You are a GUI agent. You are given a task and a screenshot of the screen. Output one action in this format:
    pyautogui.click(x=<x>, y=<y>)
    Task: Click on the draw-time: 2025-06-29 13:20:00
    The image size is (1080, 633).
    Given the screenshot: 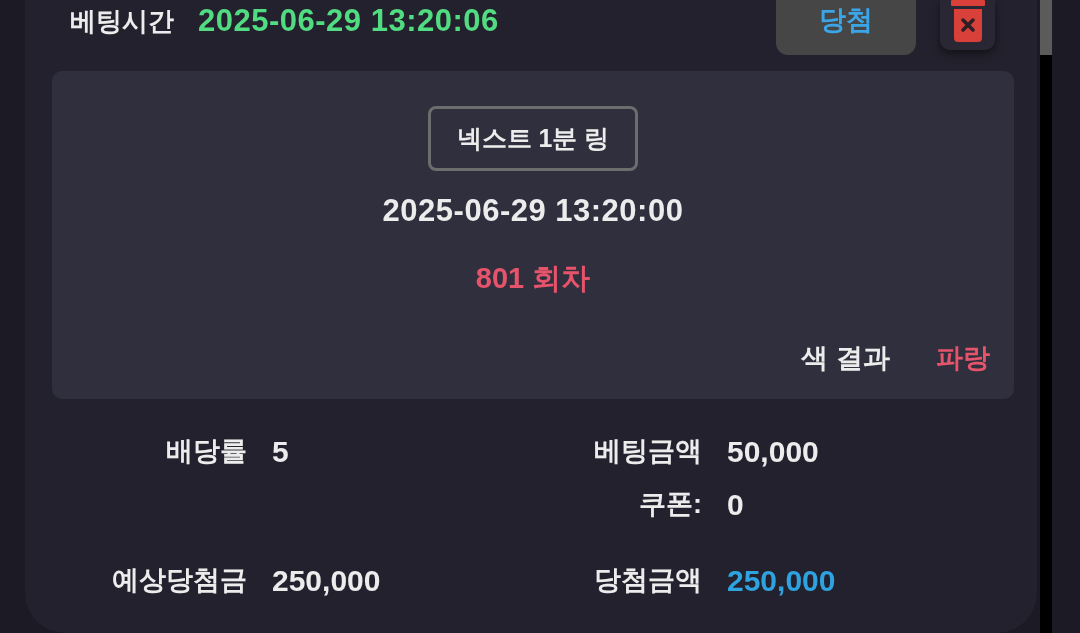 What is the action you would take?
    pyautogui.click(x=533, y=211)
    